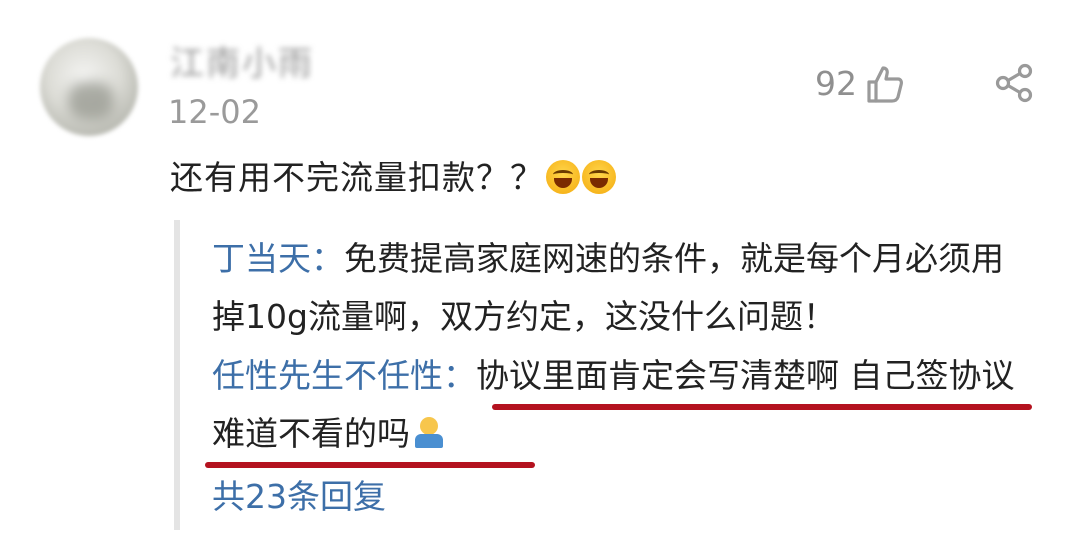 The height and width of the screenshot is (555, 1080). What do you see at coordinates (299, 497) in the screenshot?
I see `more-replies-link: 共23条回复` at bounding box center [299, 497].